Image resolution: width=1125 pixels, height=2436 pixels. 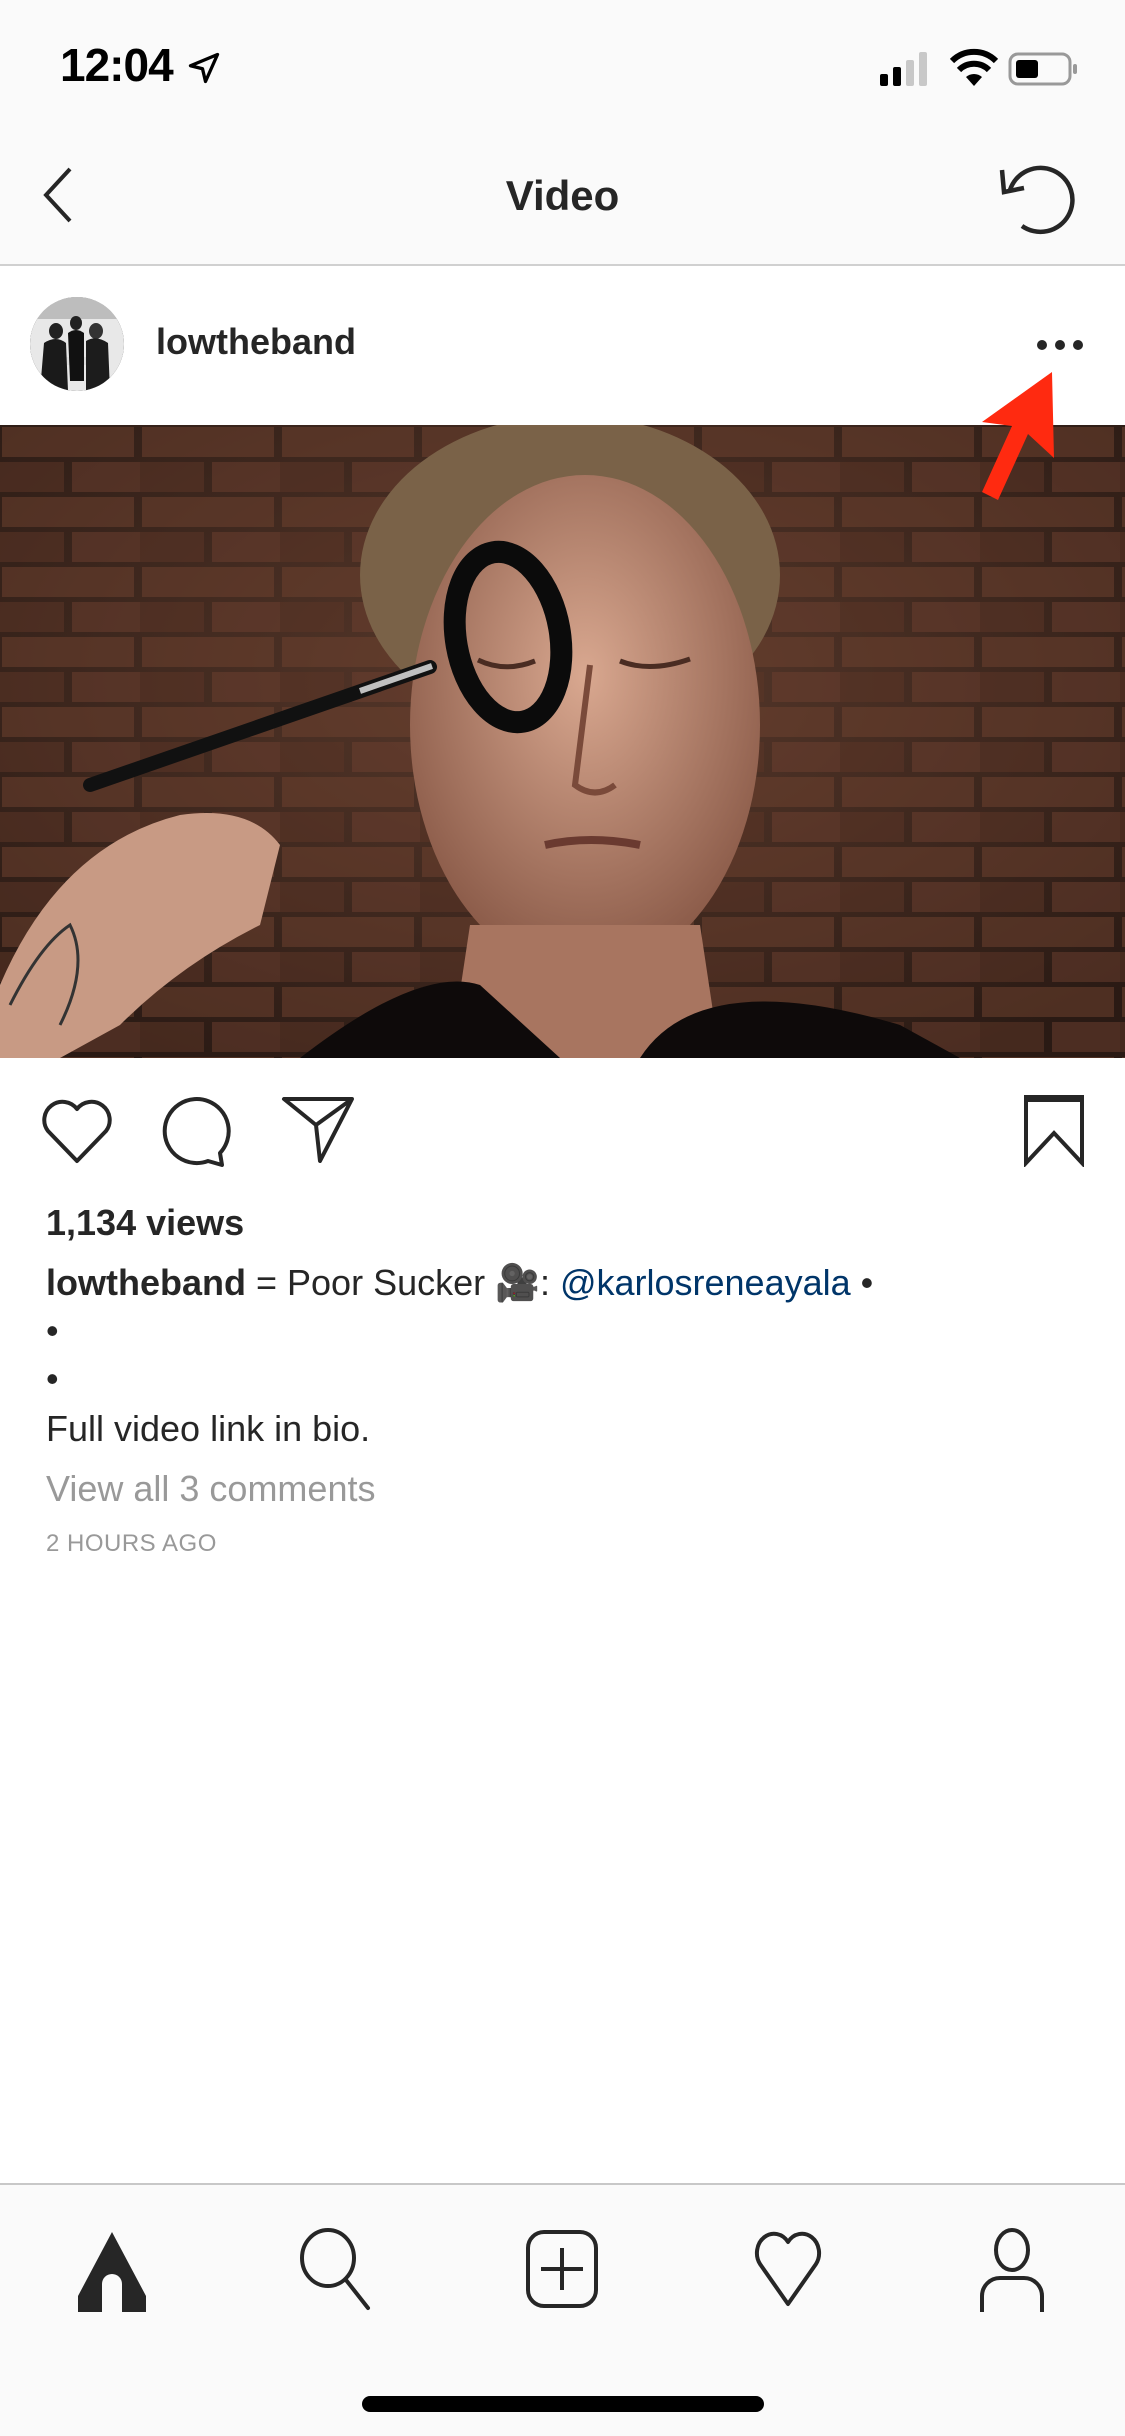 I want to click on paper-plane-icon, so click(x=318, y=1129).